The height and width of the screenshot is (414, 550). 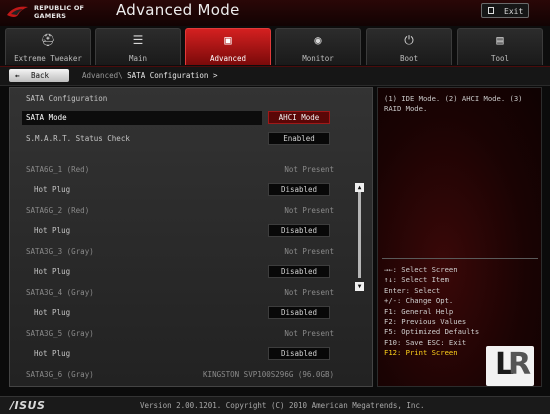 I want to click on key-hint: F2: Previous Values, so click(x=425, y=322).